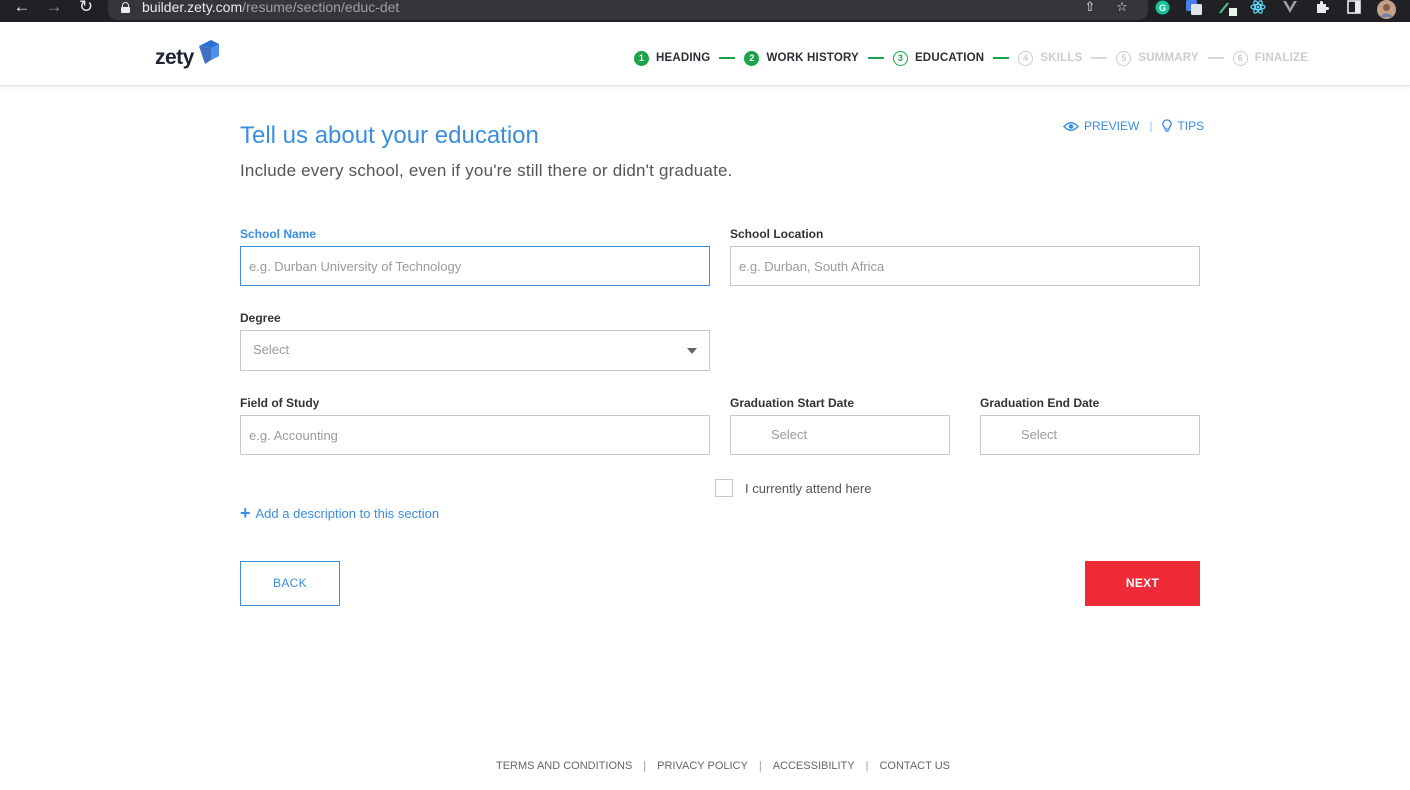  Describe the element at coordinates (1386, 9) in the screenshot. I see `profile-avatar` at that location.